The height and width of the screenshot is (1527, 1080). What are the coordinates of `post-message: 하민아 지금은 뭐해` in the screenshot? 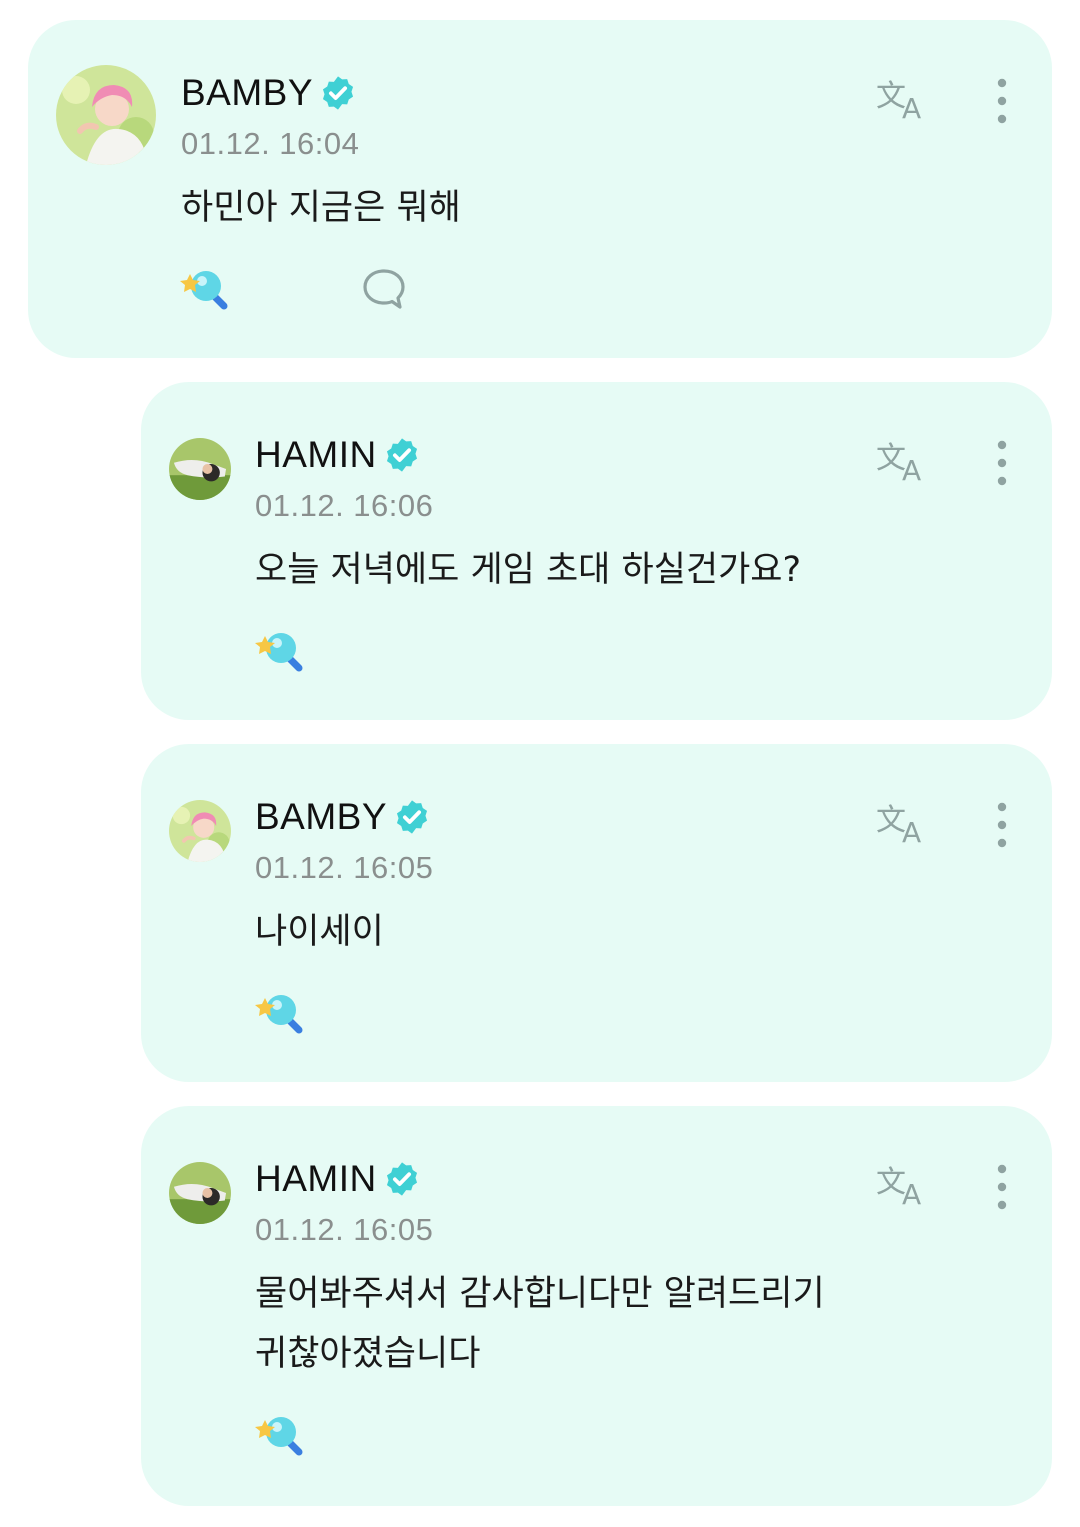 It's located at (321, 208).